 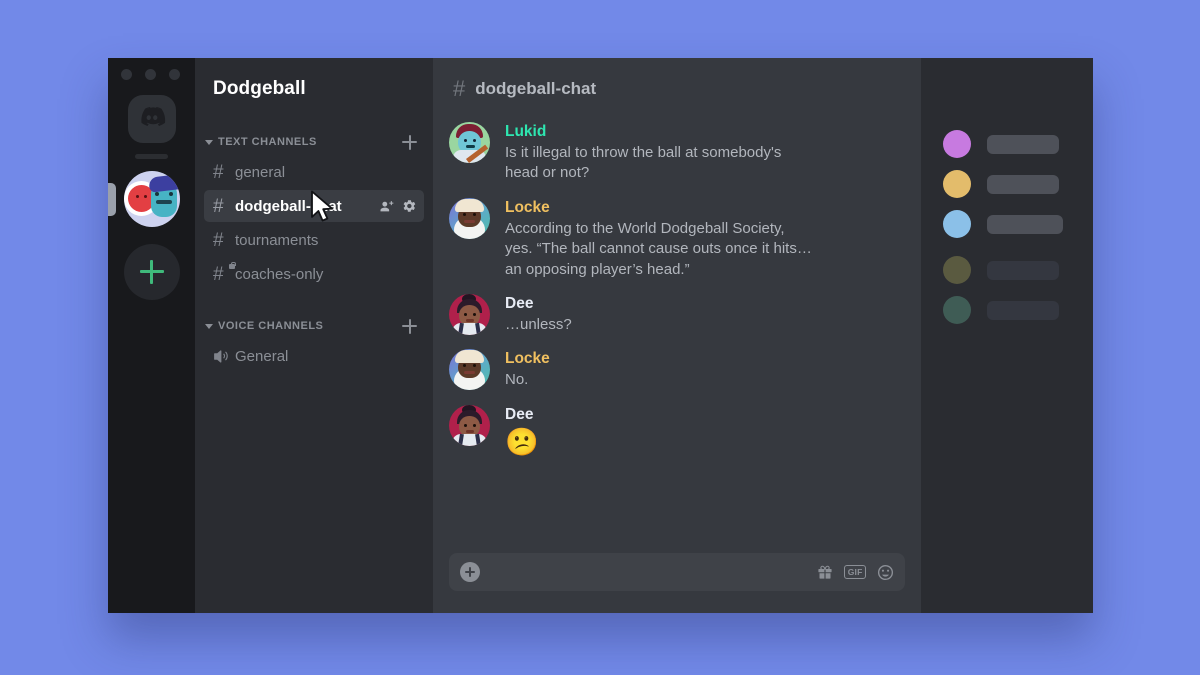 I want to click on message-input, so click(x=649, y=572).